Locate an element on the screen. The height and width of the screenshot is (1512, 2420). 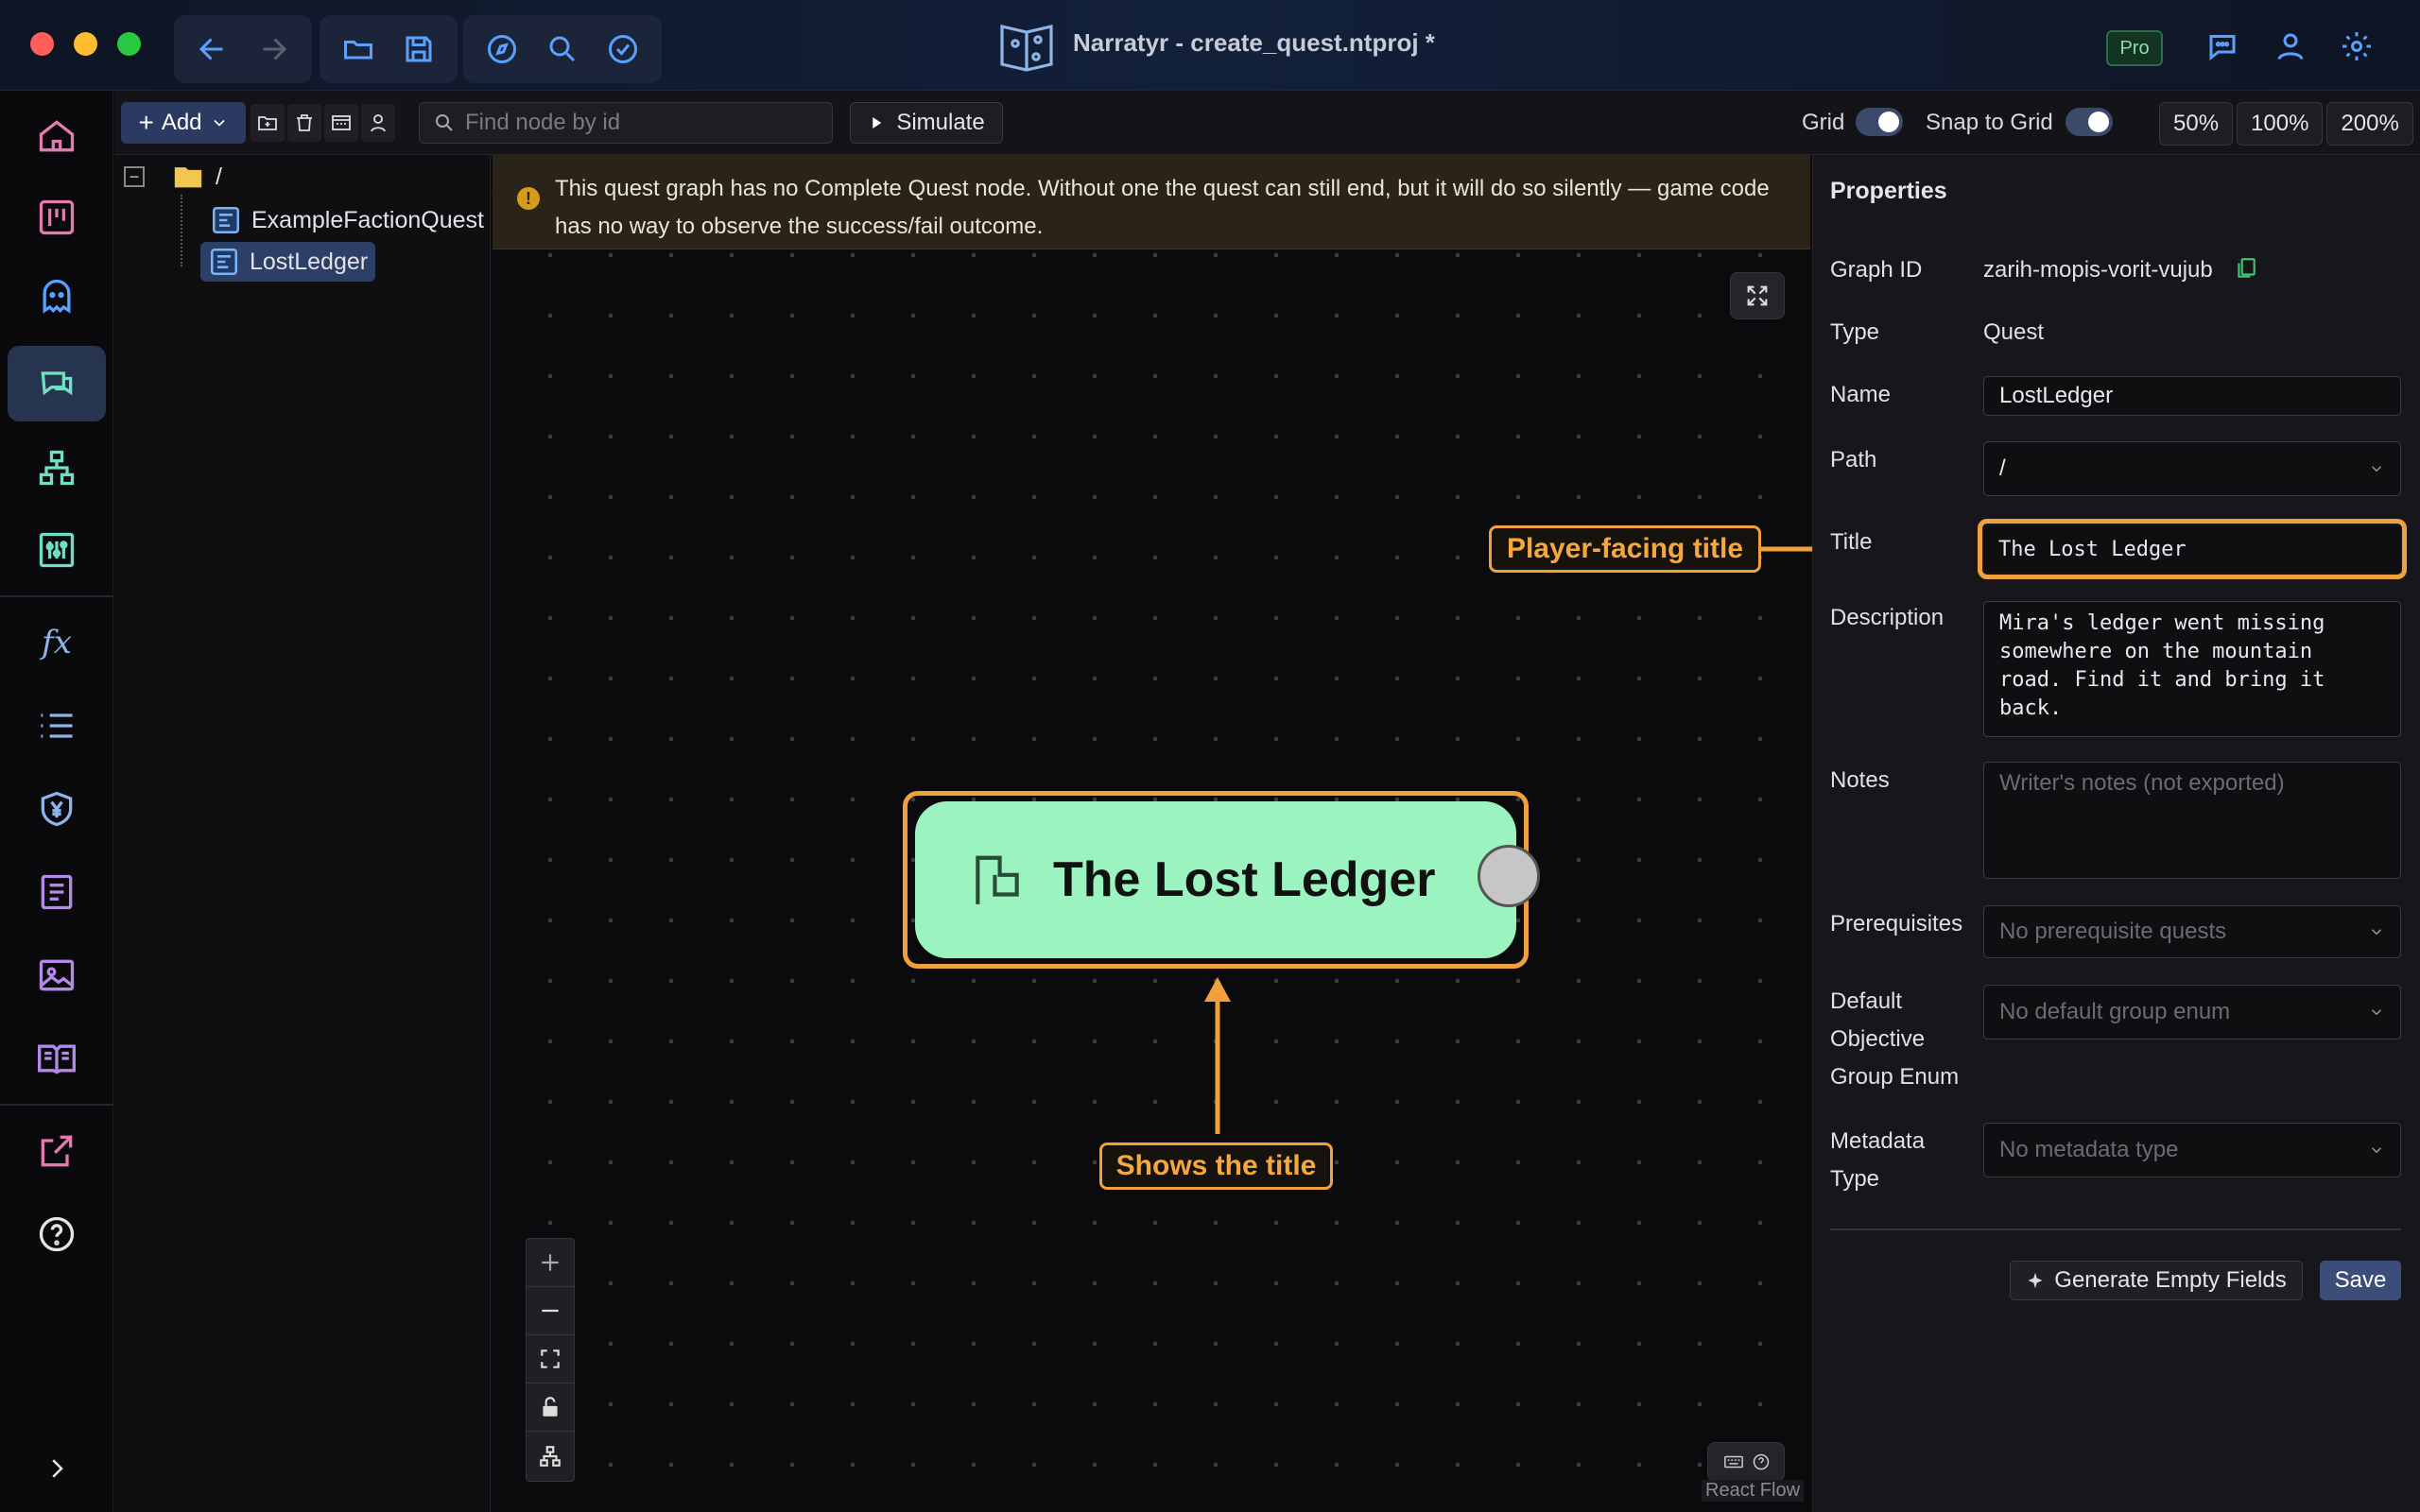
expand-rail-button is located at coordinates (57, 1468).